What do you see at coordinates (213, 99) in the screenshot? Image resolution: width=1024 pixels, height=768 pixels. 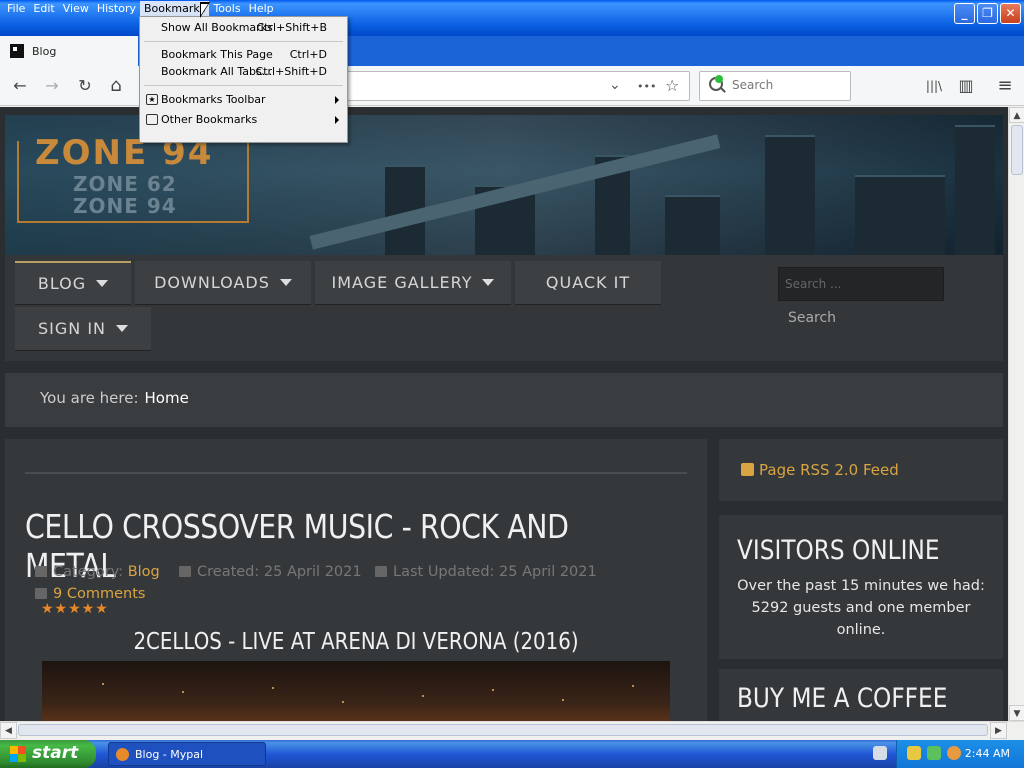 I see `bookmarks-toolbar-label: Bookmarks Toolbar` at bounding box center [213, 99].